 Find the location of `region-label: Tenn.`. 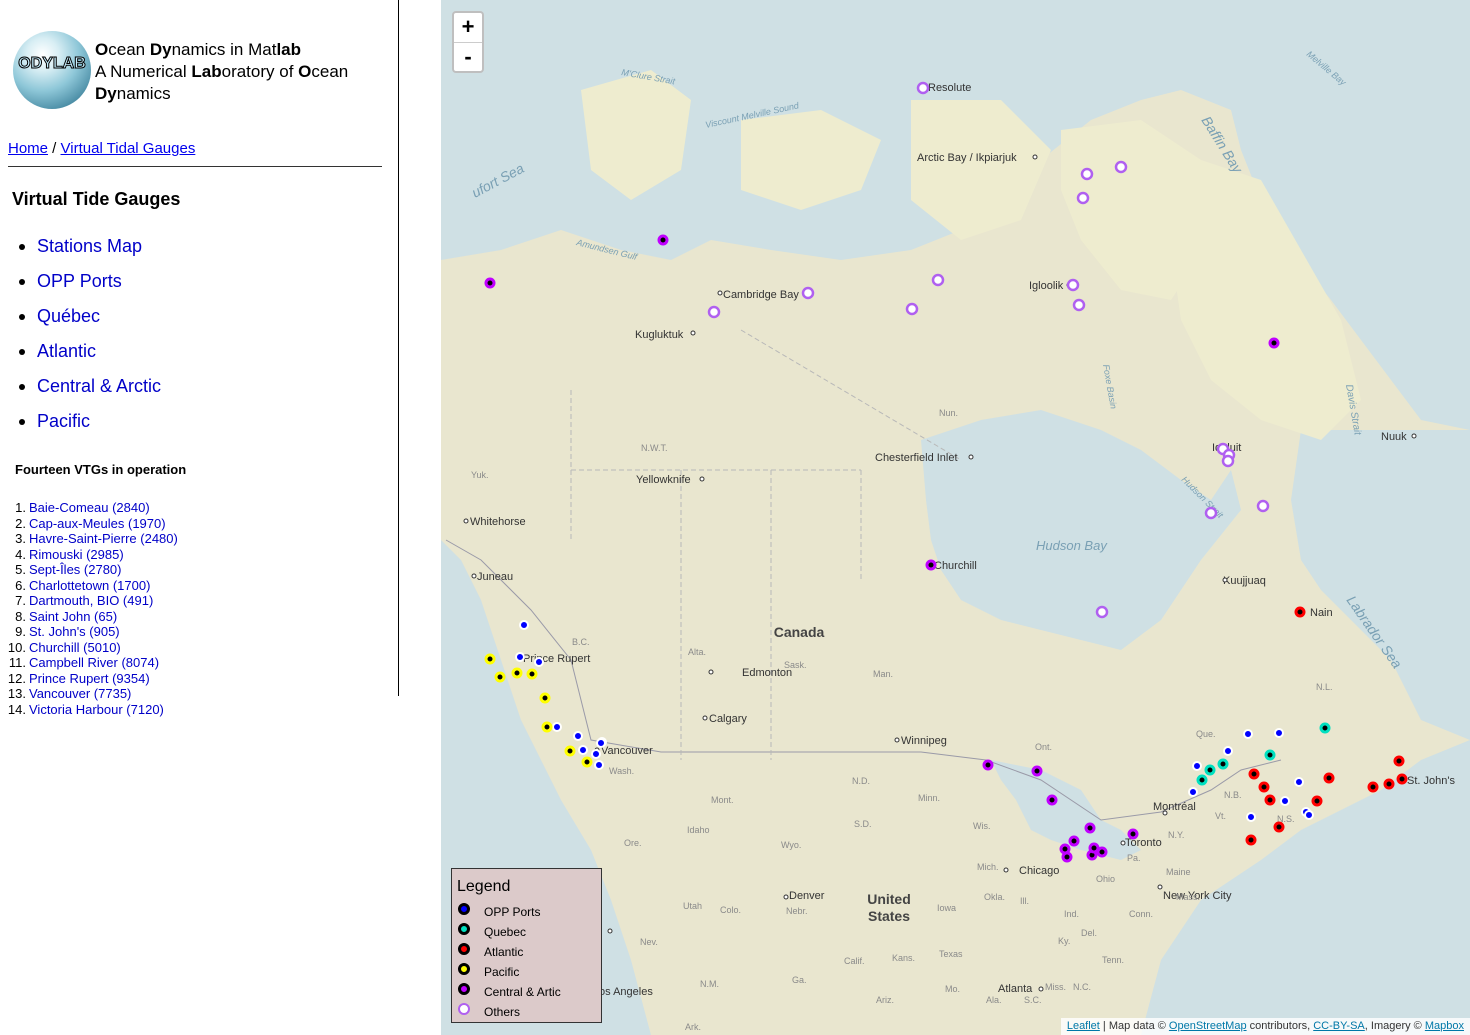

region-label: Tenn. is located at coordinates (1113, 960).